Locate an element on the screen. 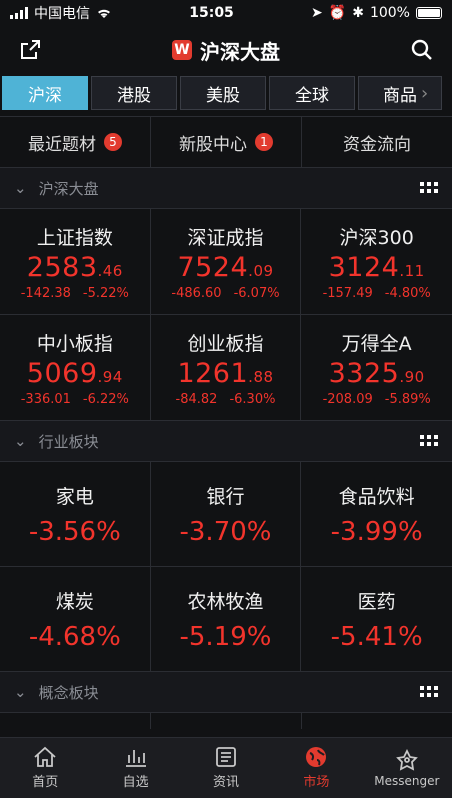 Image resolution: width=452 pixels, height=798 pixels. index-price-int: 3325 is located at coordinates (364, 373).